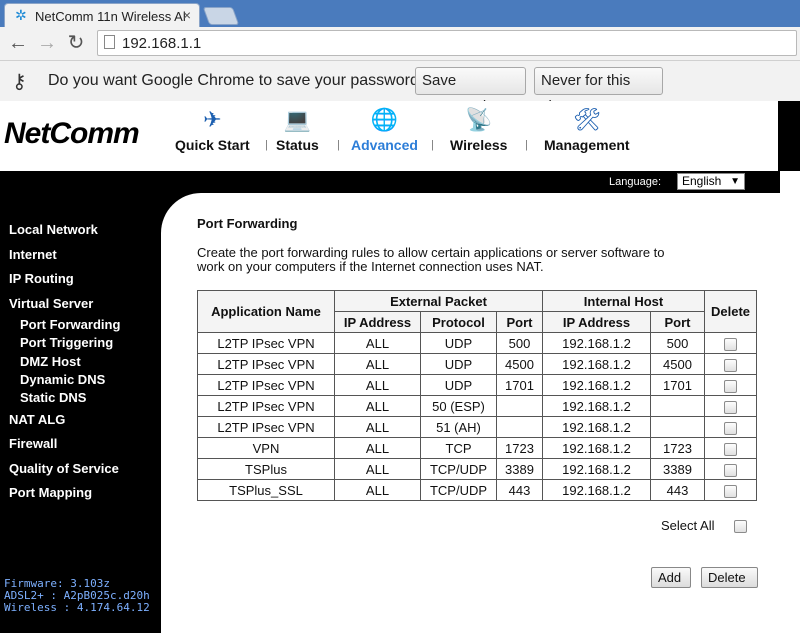 The width and height of the screenshot is (800, 633). What do you see at coordinates (53, 229) in the screenshot?
I see `sidebar-item-local-network: Local Network` at bounding box center [53, 229].